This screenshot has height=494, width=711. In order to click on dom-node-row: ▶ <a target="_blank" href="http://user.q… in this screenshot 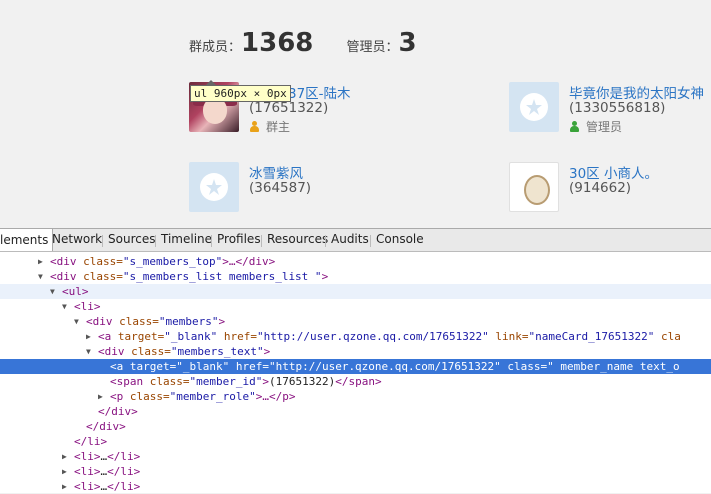, I will do `click(355, 336)`.